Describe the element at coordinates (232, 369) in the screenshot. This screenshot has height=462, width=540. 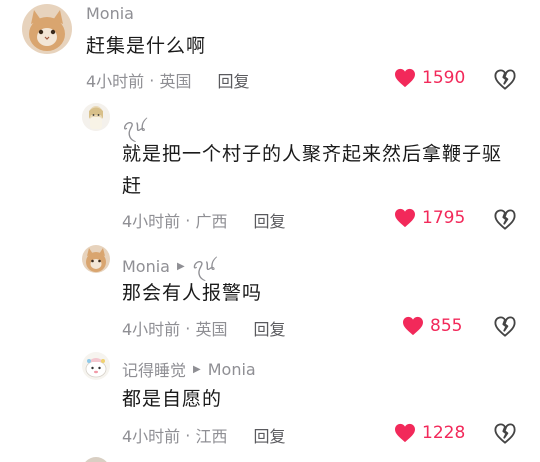
I see `reply-to-user: Monia` at that location.